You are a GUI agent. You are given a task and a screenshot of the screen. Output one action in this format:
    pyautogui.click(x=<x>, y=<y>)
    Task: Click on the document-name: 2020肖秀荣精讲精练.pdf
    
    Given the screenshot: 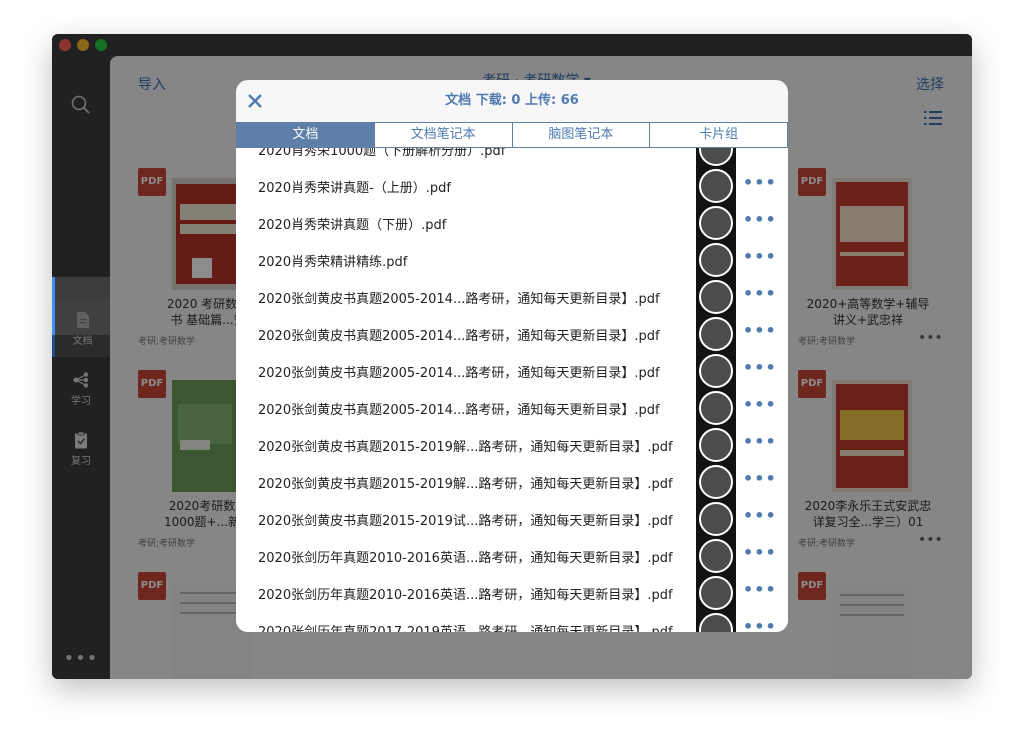 What is the action you would take?
    pyautogui.click(x=333, y=262)
    